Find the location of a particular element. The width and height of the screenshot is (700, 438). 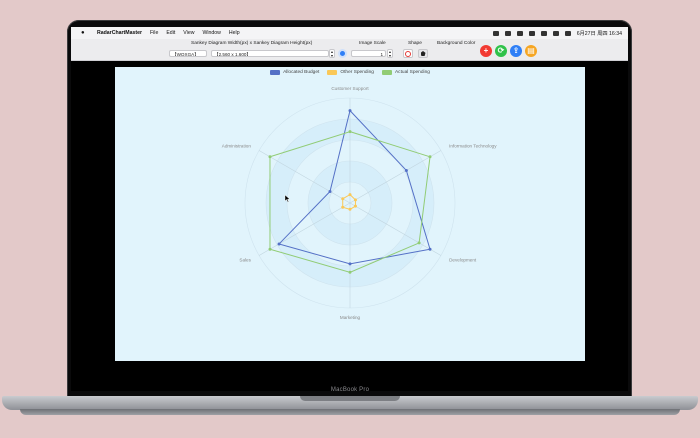

menu-window: Window is located at coordinates (211, 33).